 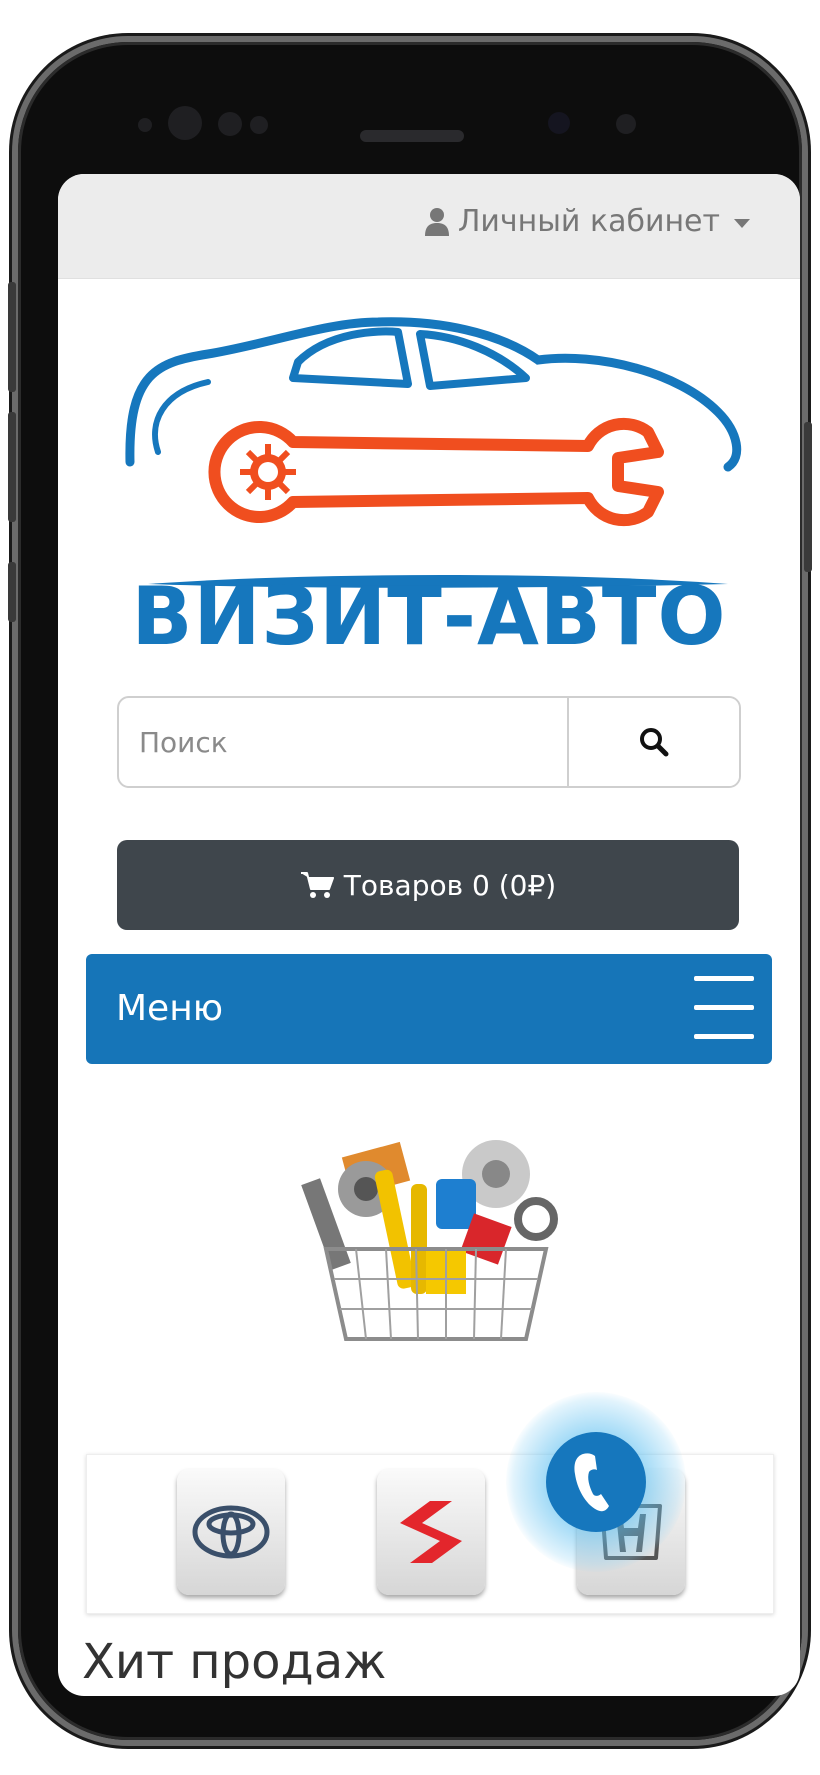 I want to click on bixby-button, so click(x=12, y=592).